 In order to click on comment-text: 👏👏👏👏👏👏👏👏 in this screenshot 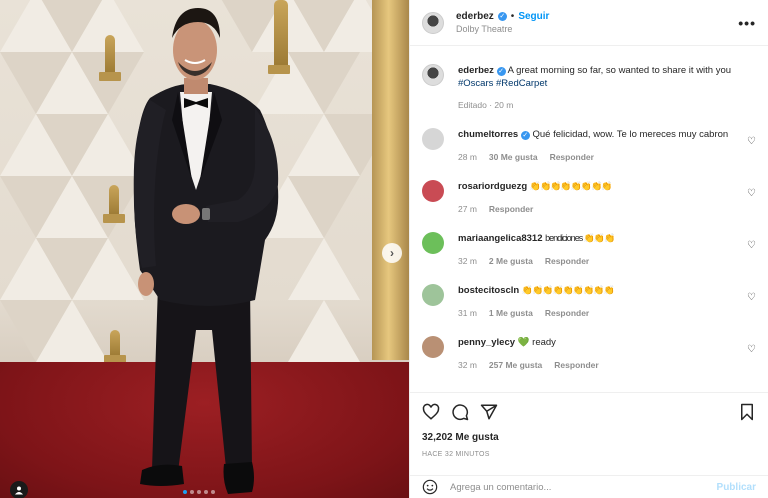, I will do `click(571, 186)`.